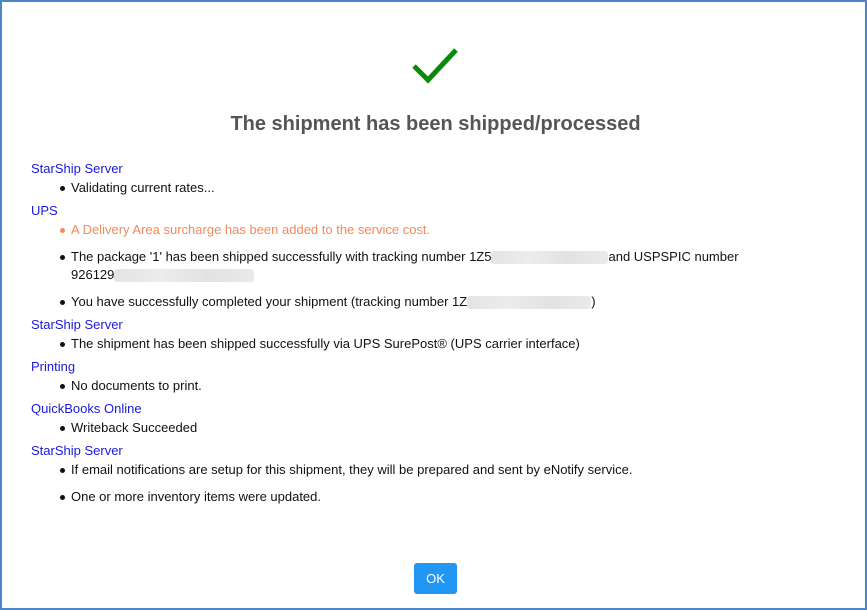 The height and width of the screenshot is (610, 867). Describe the element at coordinates (184, 276) in the screenshot. I see `redacted-uspspic-number` at that location.